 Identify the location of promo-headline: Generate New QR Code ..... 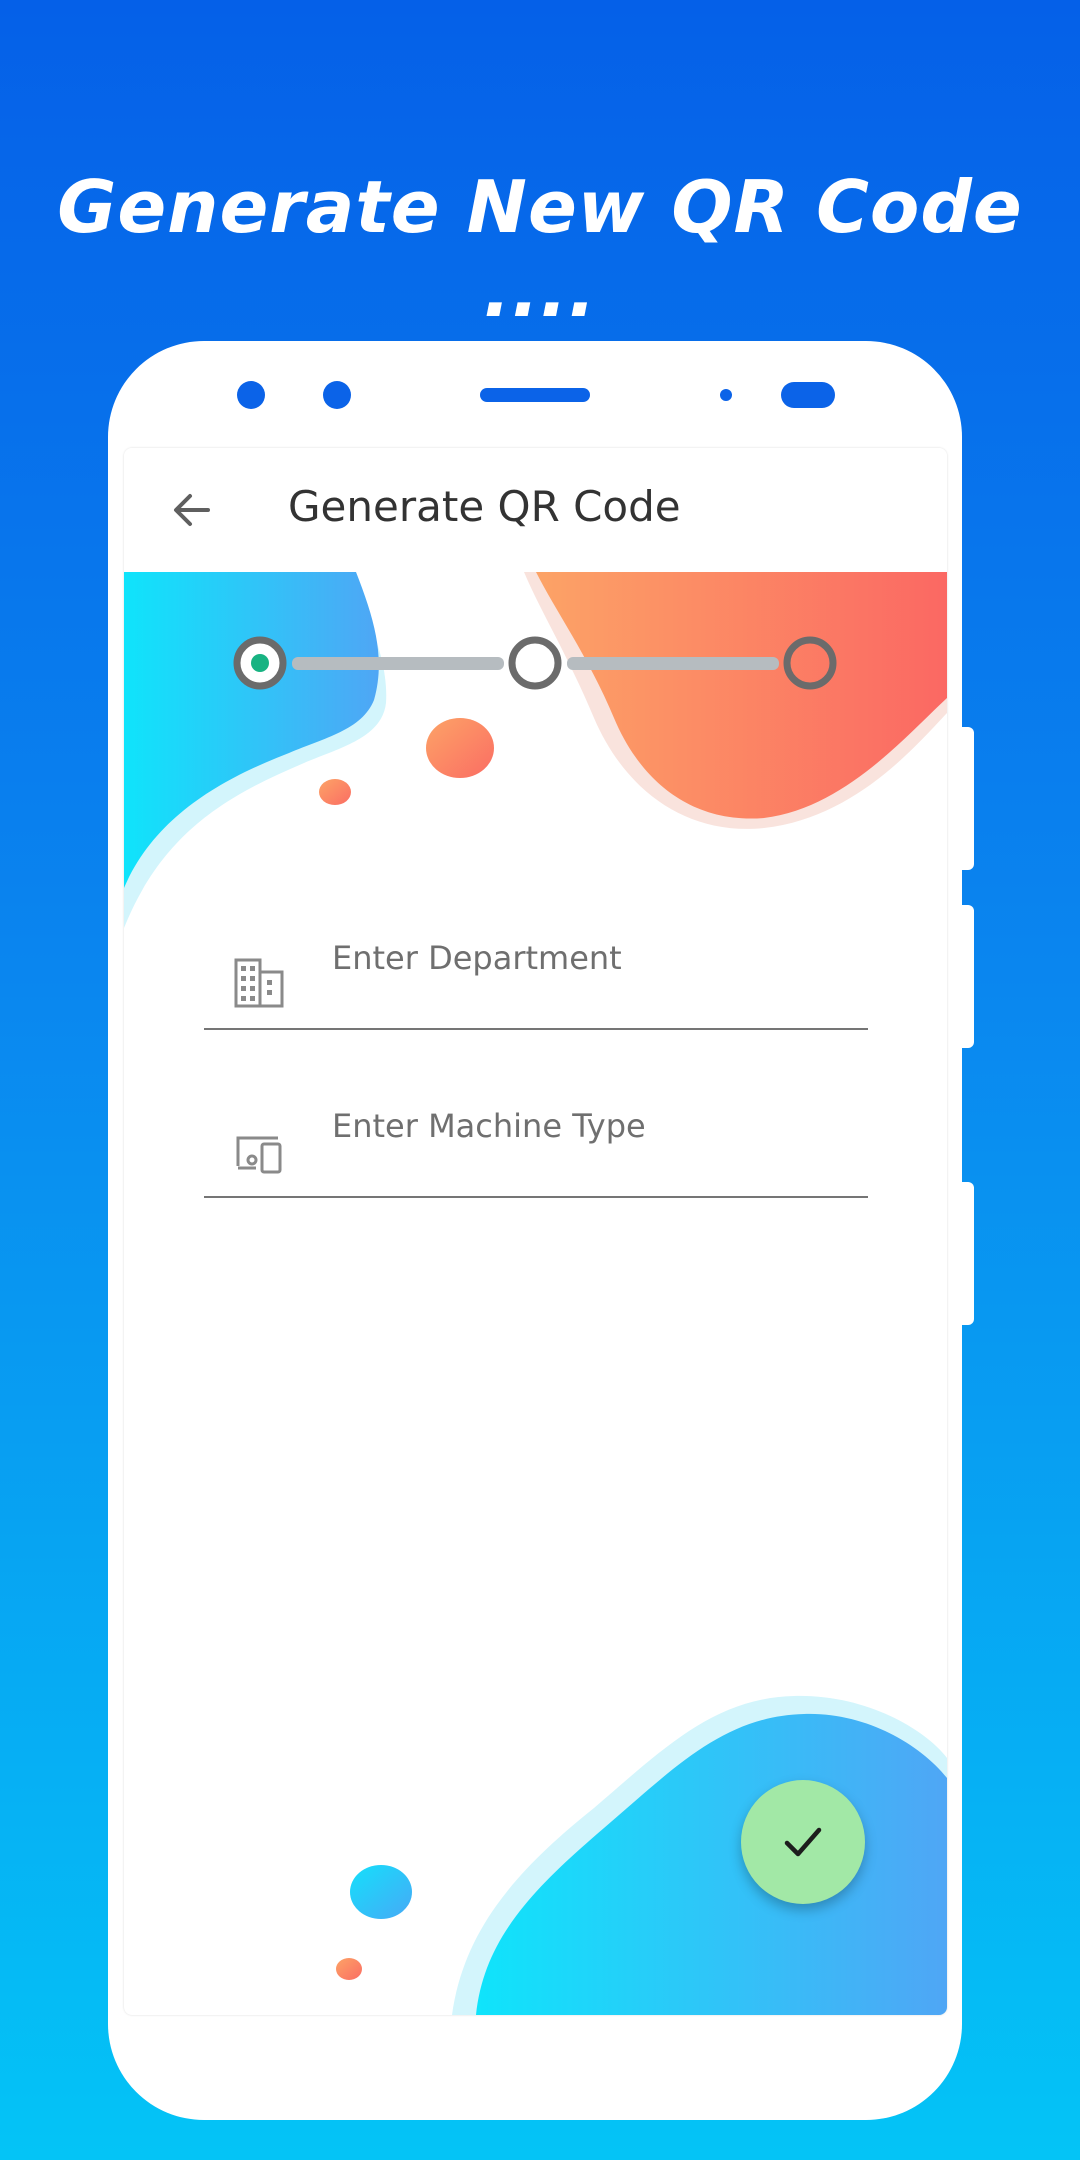
(540, 249).